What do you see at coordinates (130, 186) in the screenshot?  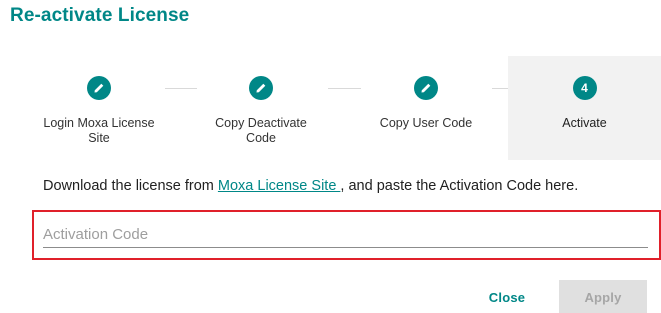 I see `instructions-before: Download the license from` at bounding box center [130, 186].